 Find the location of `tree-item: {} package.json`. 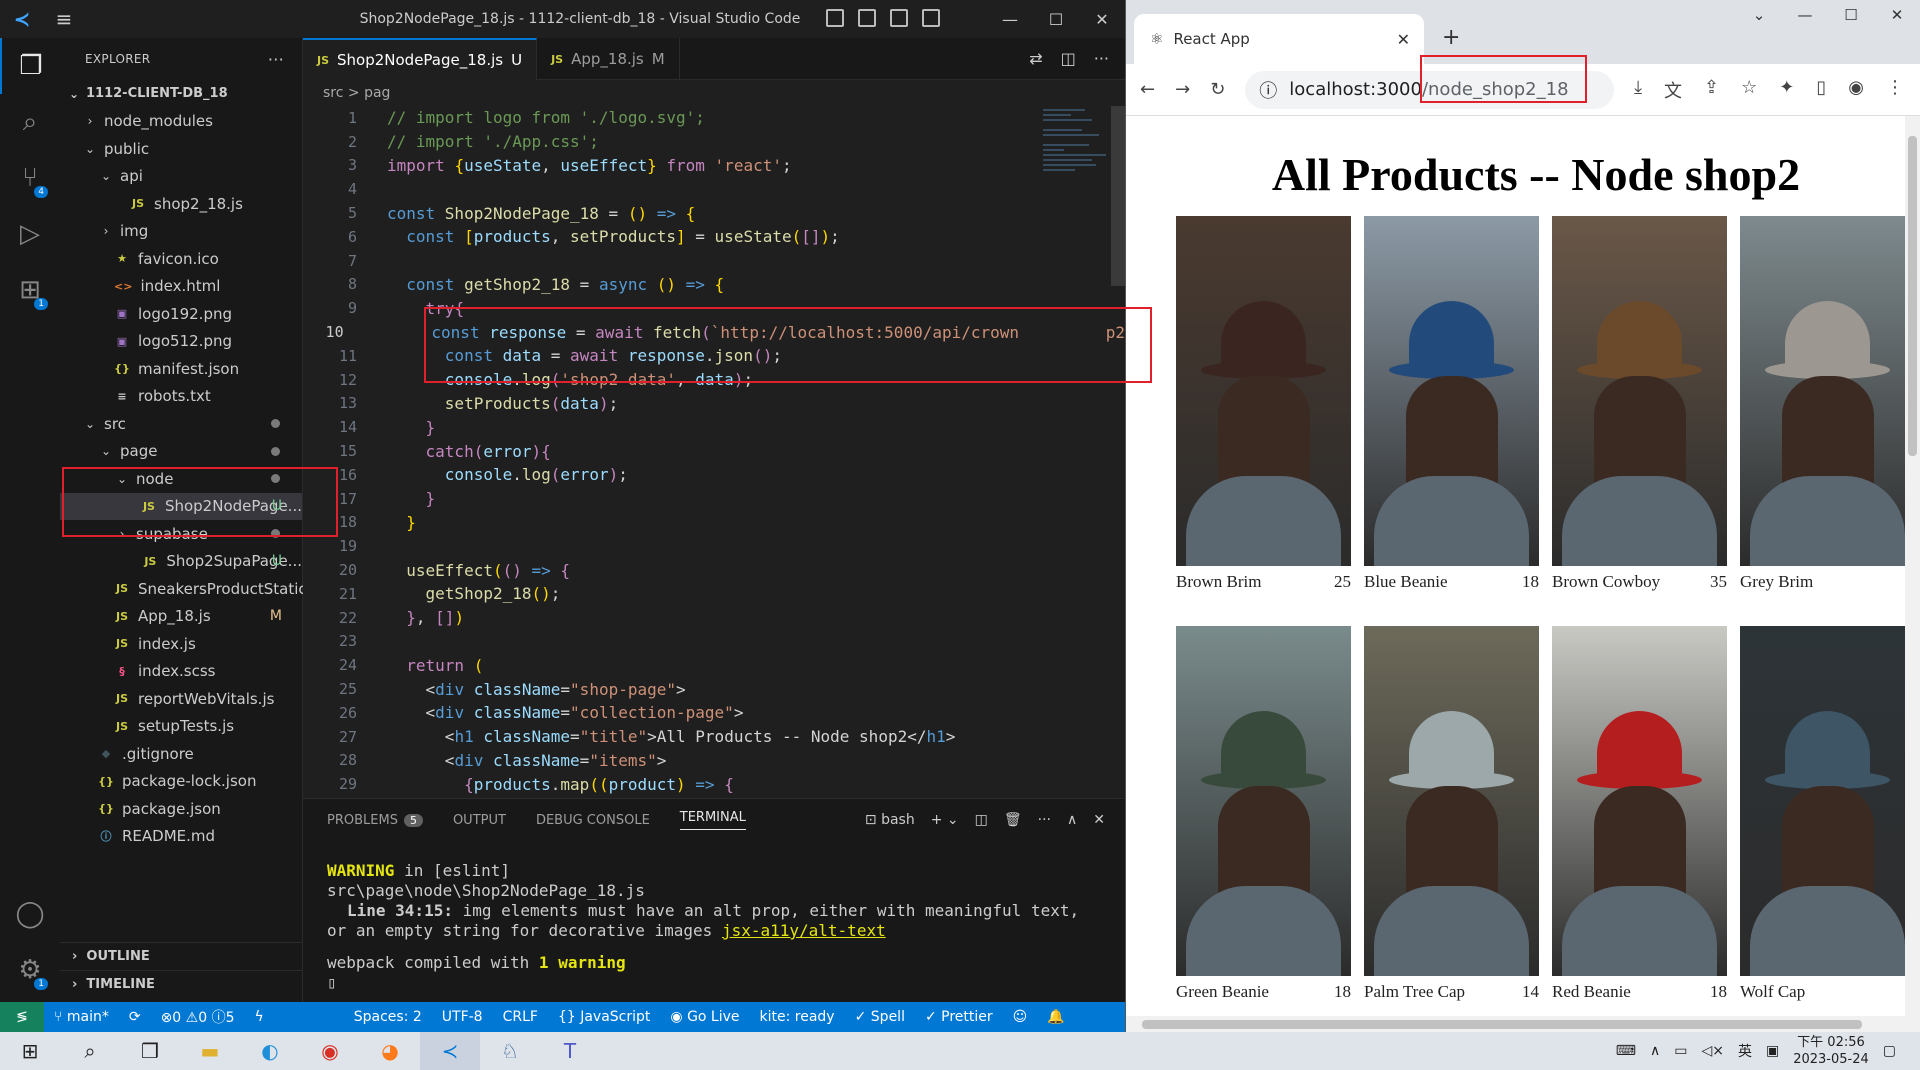

tree-item: {} package.json is located at coordinates (181, 809).